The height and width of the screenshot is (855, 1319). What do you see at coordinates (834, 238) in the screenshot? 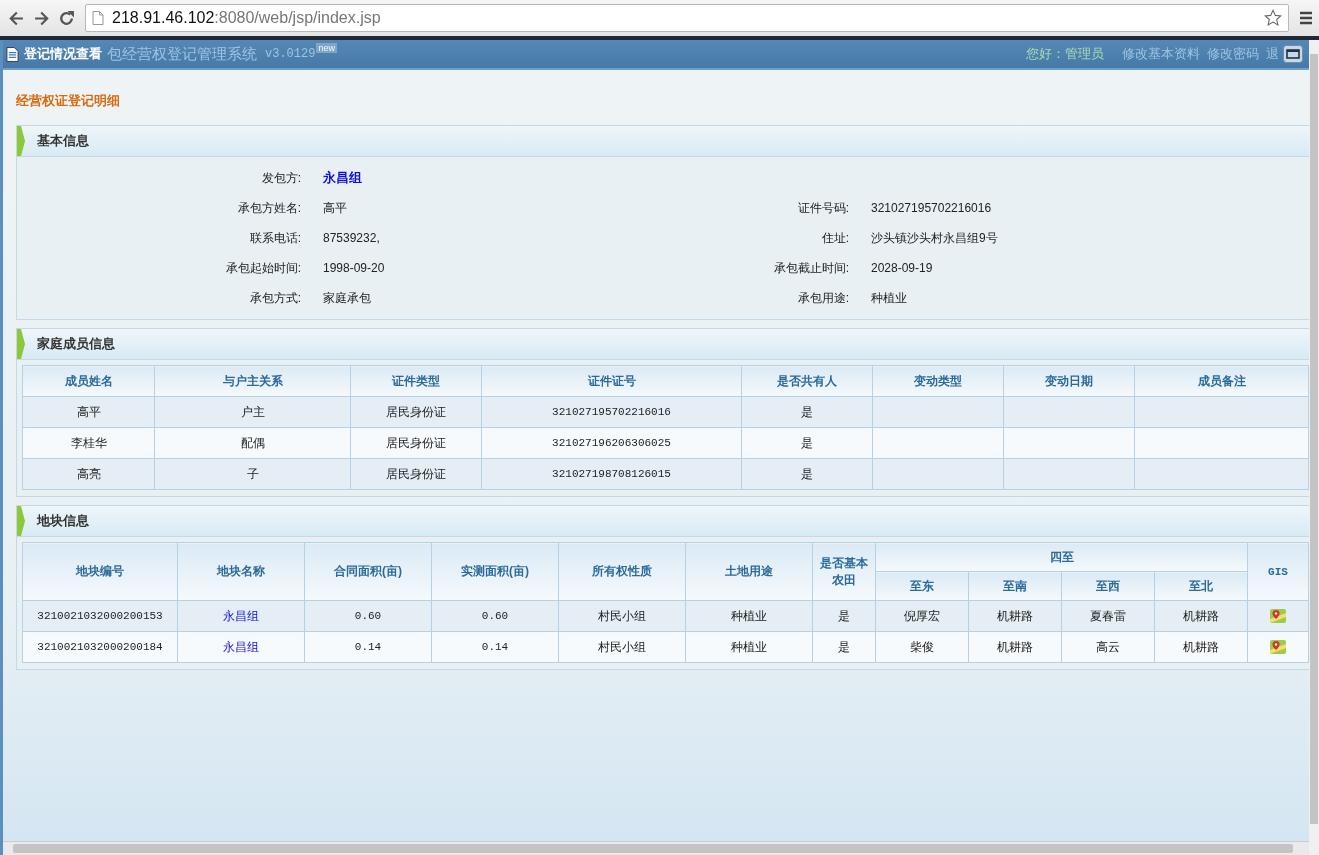
I see `field-label: 住址:` at bounding box center [834, 238].